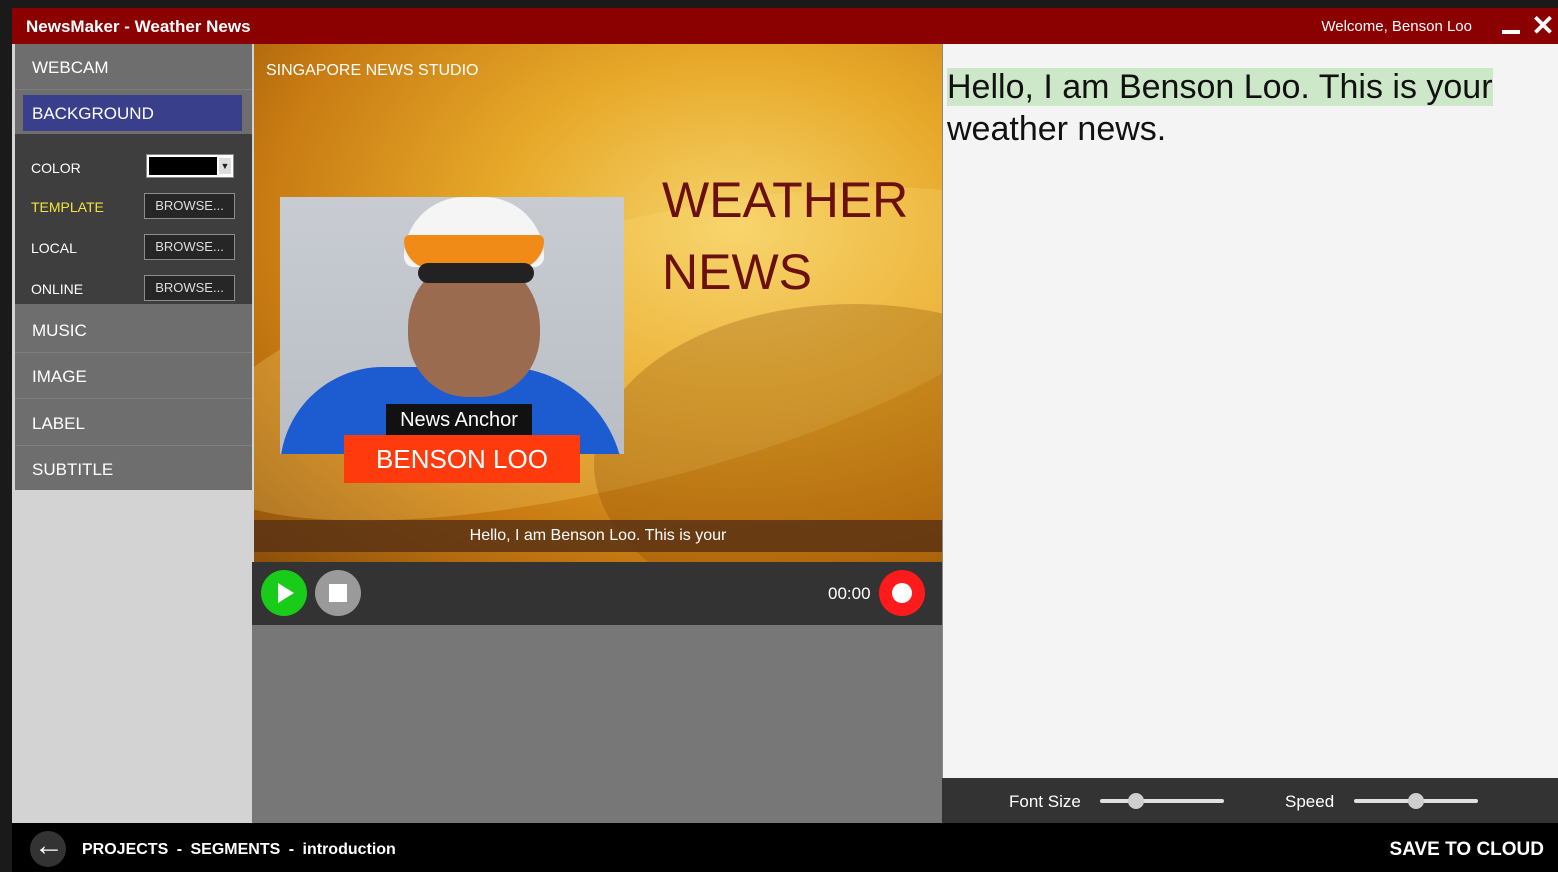  I want to click on headline-line-1: WEATHER, so click(785, 200).